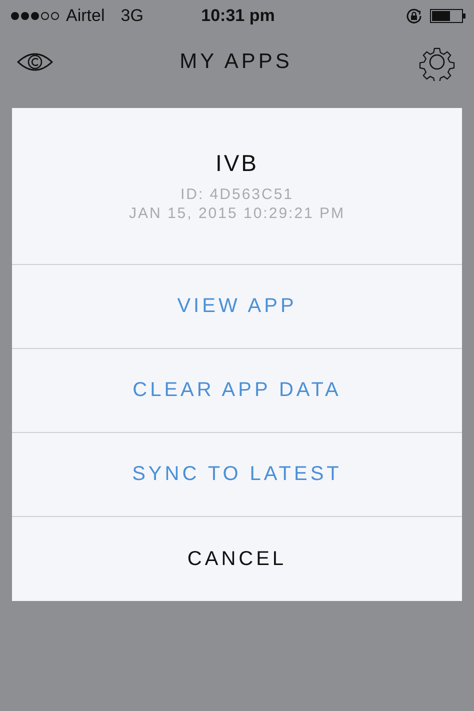 The height and width of the screenshot is (711, 474). Describe the element at coordinates (237, 163) in the screenshot. I see `app-name: IVB` at that location.